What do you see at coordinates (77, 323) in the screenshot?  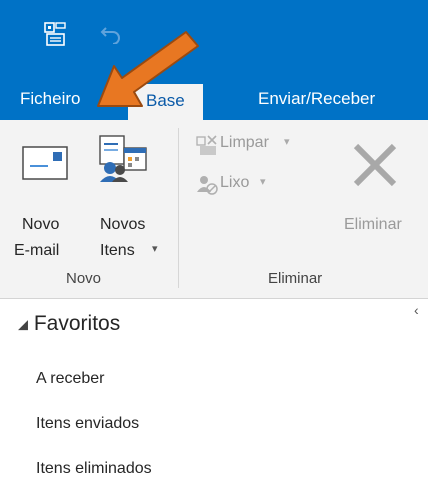 I see `favorites-label: Favoritos` at bounding box center [77, 323].